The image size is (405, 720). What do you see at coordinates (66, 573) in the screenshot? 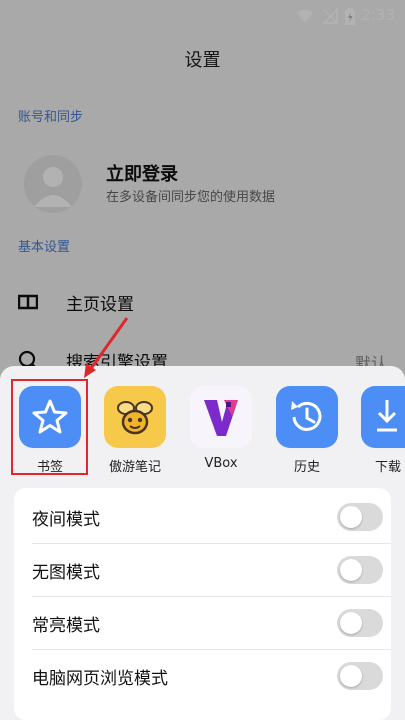
I see `toggle-label-no-image-mode: 无图模式` at bounding box center [66, 573].